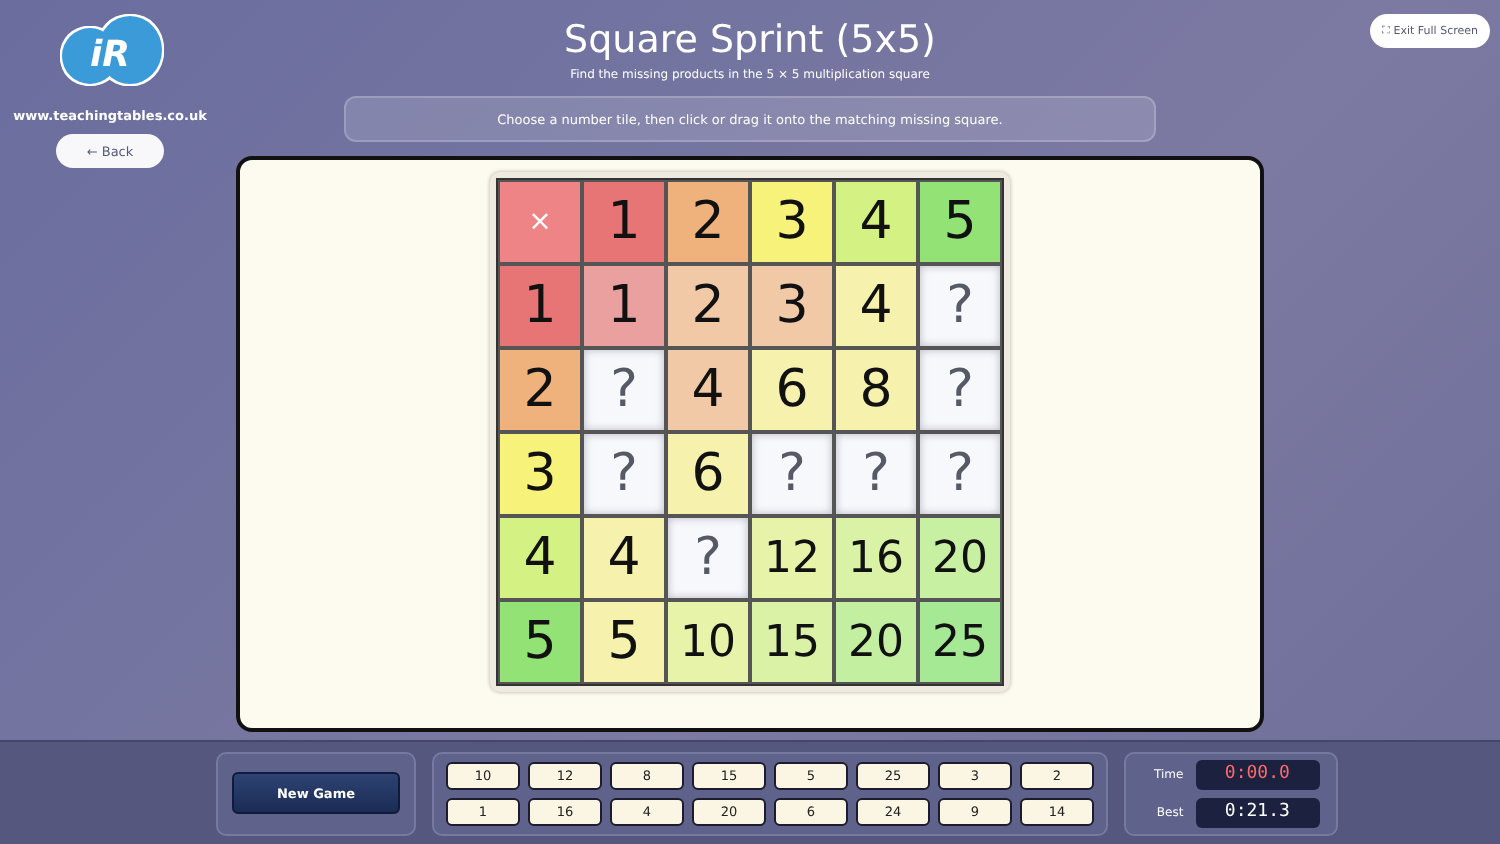 The image size is (1500, 844). I want to click on product-number: 10, so click(708, 642).